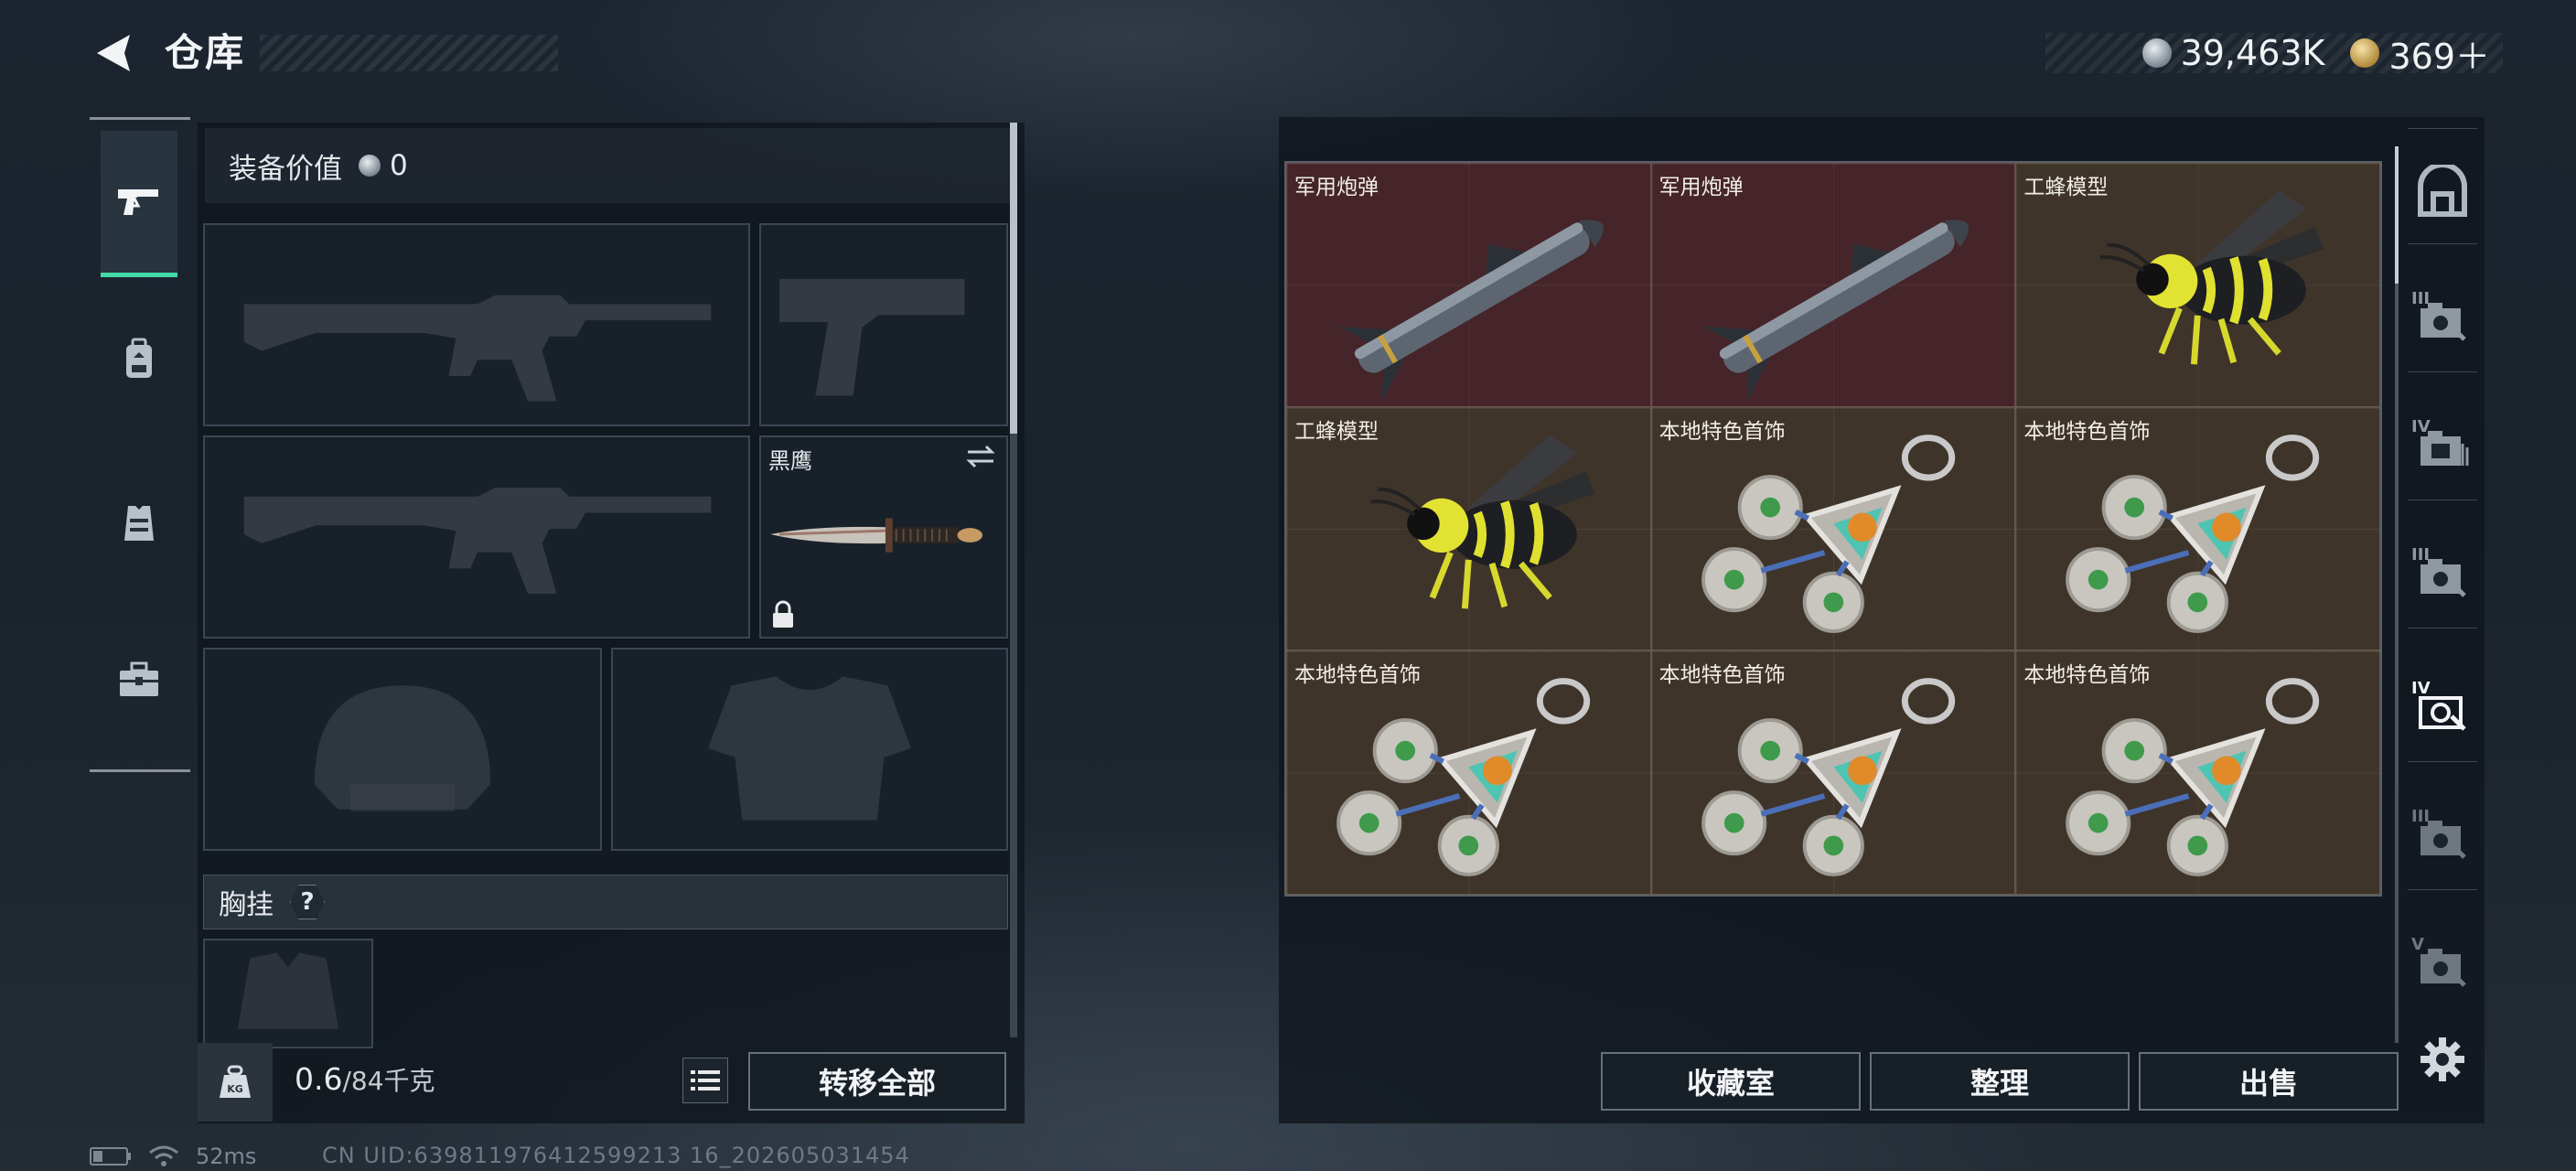 Image resolution: width=2576 pixels, height=1171 pixels. What do you see at coordinates (110, 1156) in the screenshot?
I see `battery-icon` at bounding box center [110, 1156].